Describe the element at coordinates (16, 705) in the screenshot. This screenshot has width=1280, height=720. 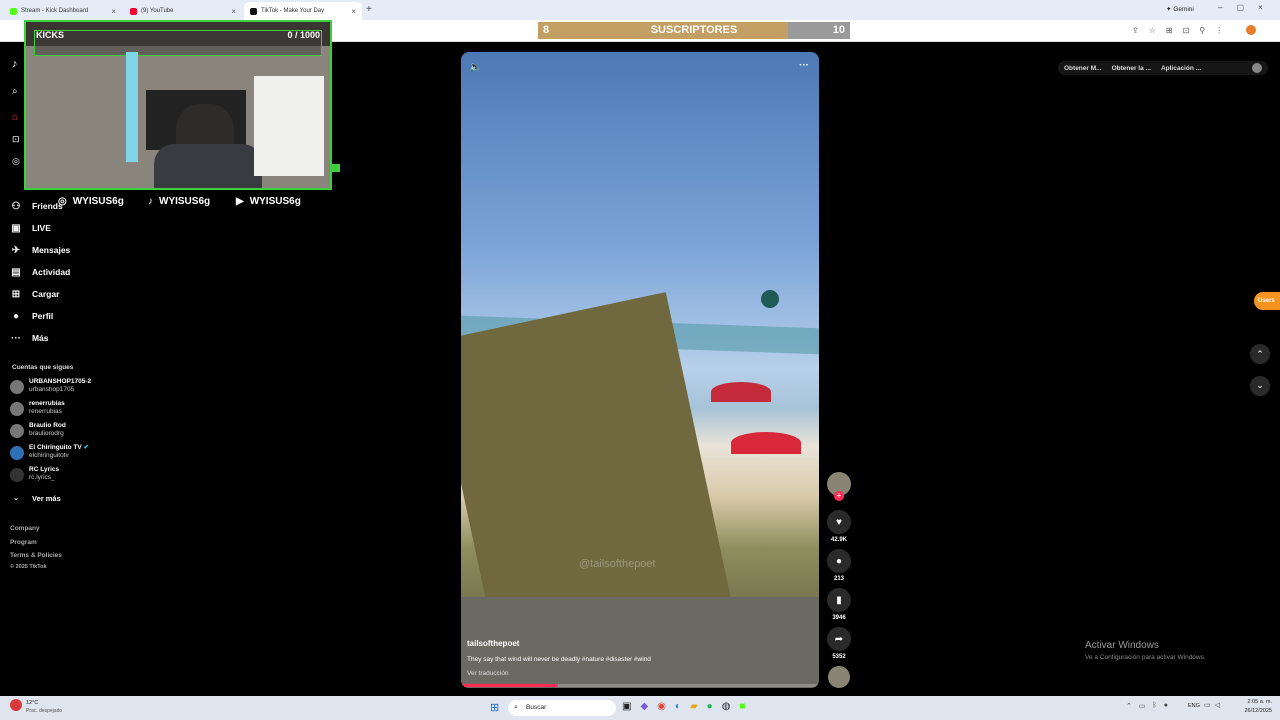
I see `weather-icon` at that location.